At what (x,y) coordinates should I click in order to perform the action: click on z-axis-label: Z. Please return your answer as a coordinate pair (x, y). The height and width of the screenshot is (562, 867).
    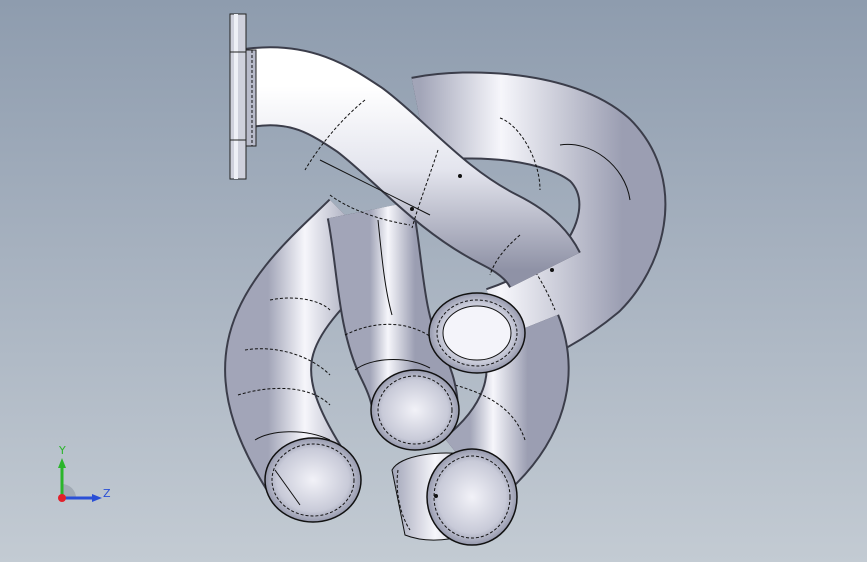
    Looking at the image, I should click on (107, 493).